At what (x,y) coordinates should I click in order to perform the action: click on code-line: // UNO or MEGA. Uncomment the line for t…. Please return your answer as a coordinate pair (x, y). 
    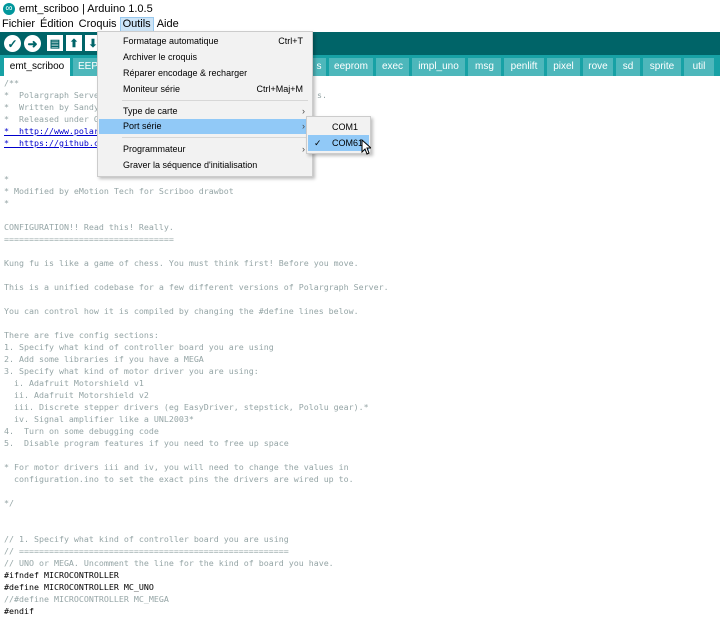
    Looking at the image, I should click on (169, 563).